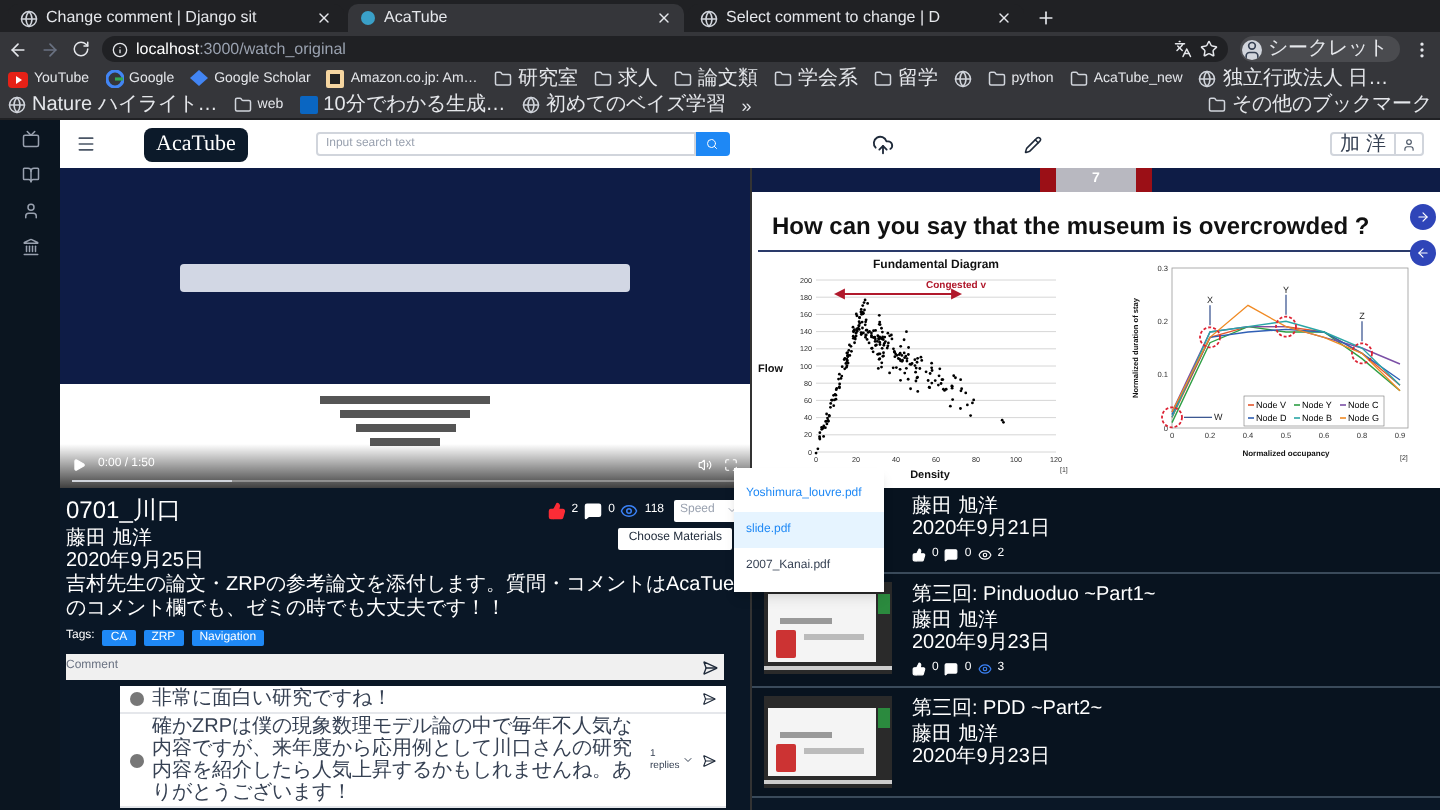 This screenshot has width=1440, height=810. I want to click on google-logo-icon, so click(114, 79).